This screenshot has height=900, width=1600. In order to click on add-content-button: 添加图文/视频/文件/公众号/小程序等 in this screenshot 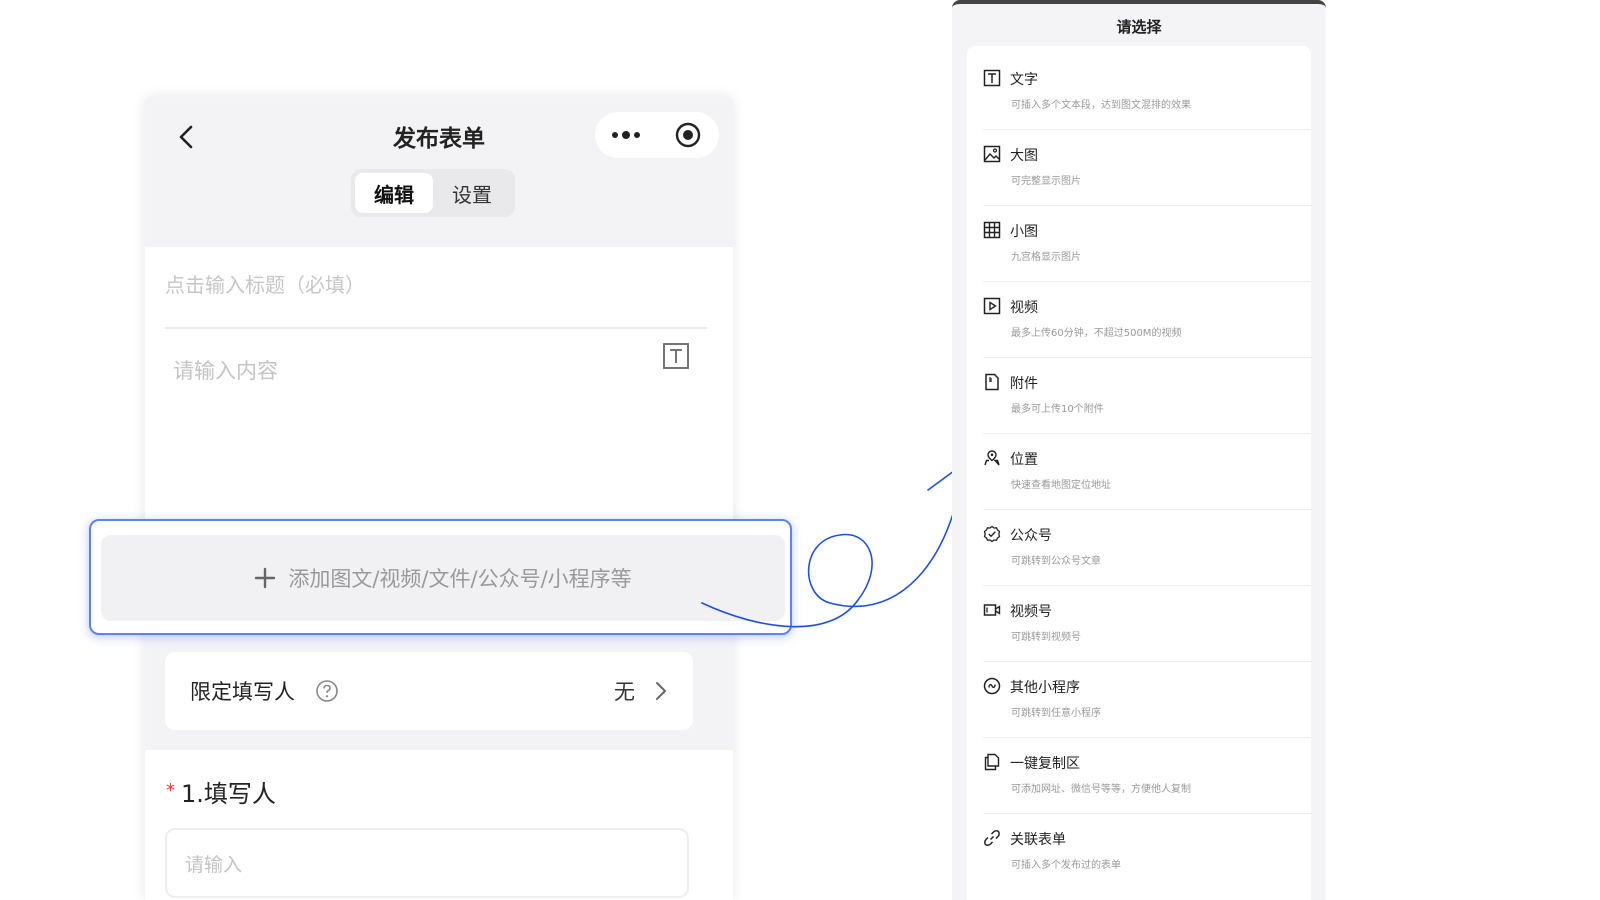, I will do `click(443, 578)`.